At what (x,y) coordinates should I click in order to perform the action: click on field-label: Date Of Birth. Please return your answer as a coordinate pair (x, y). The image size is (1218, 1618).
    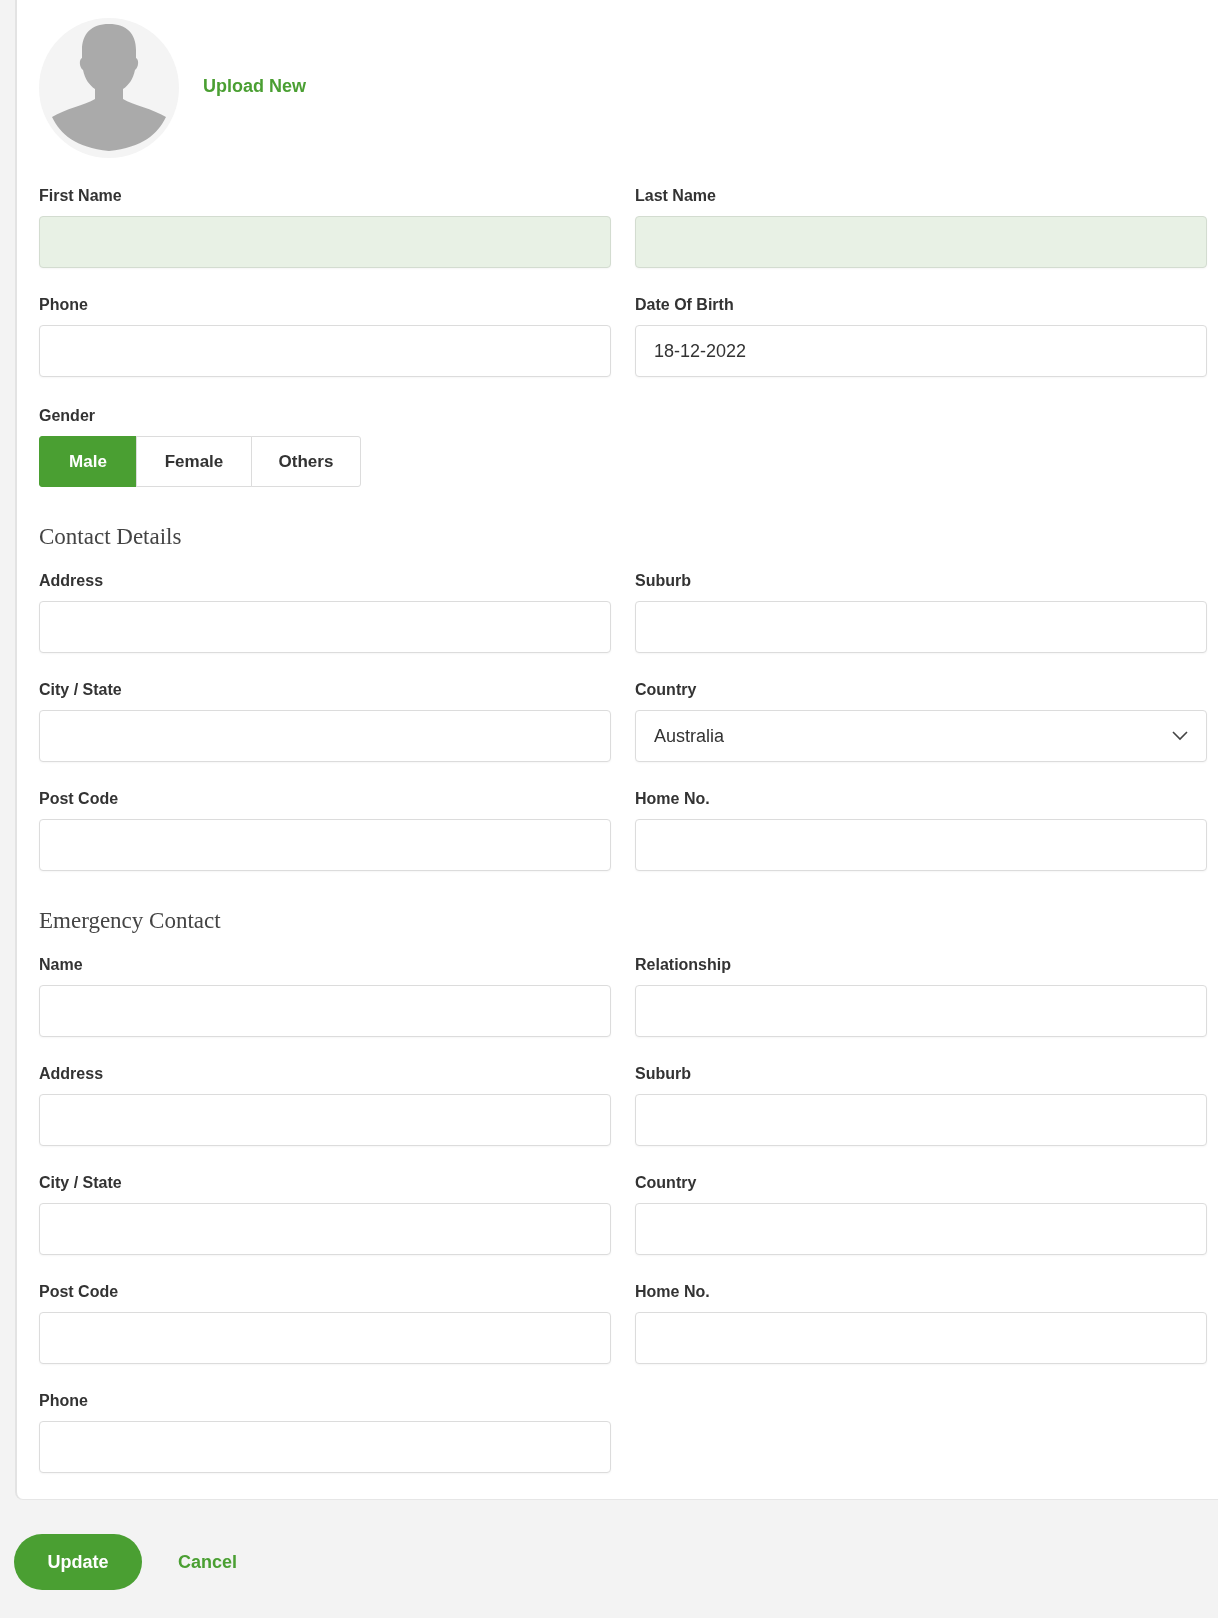
    Looking at the image, I should click on (685, 305).